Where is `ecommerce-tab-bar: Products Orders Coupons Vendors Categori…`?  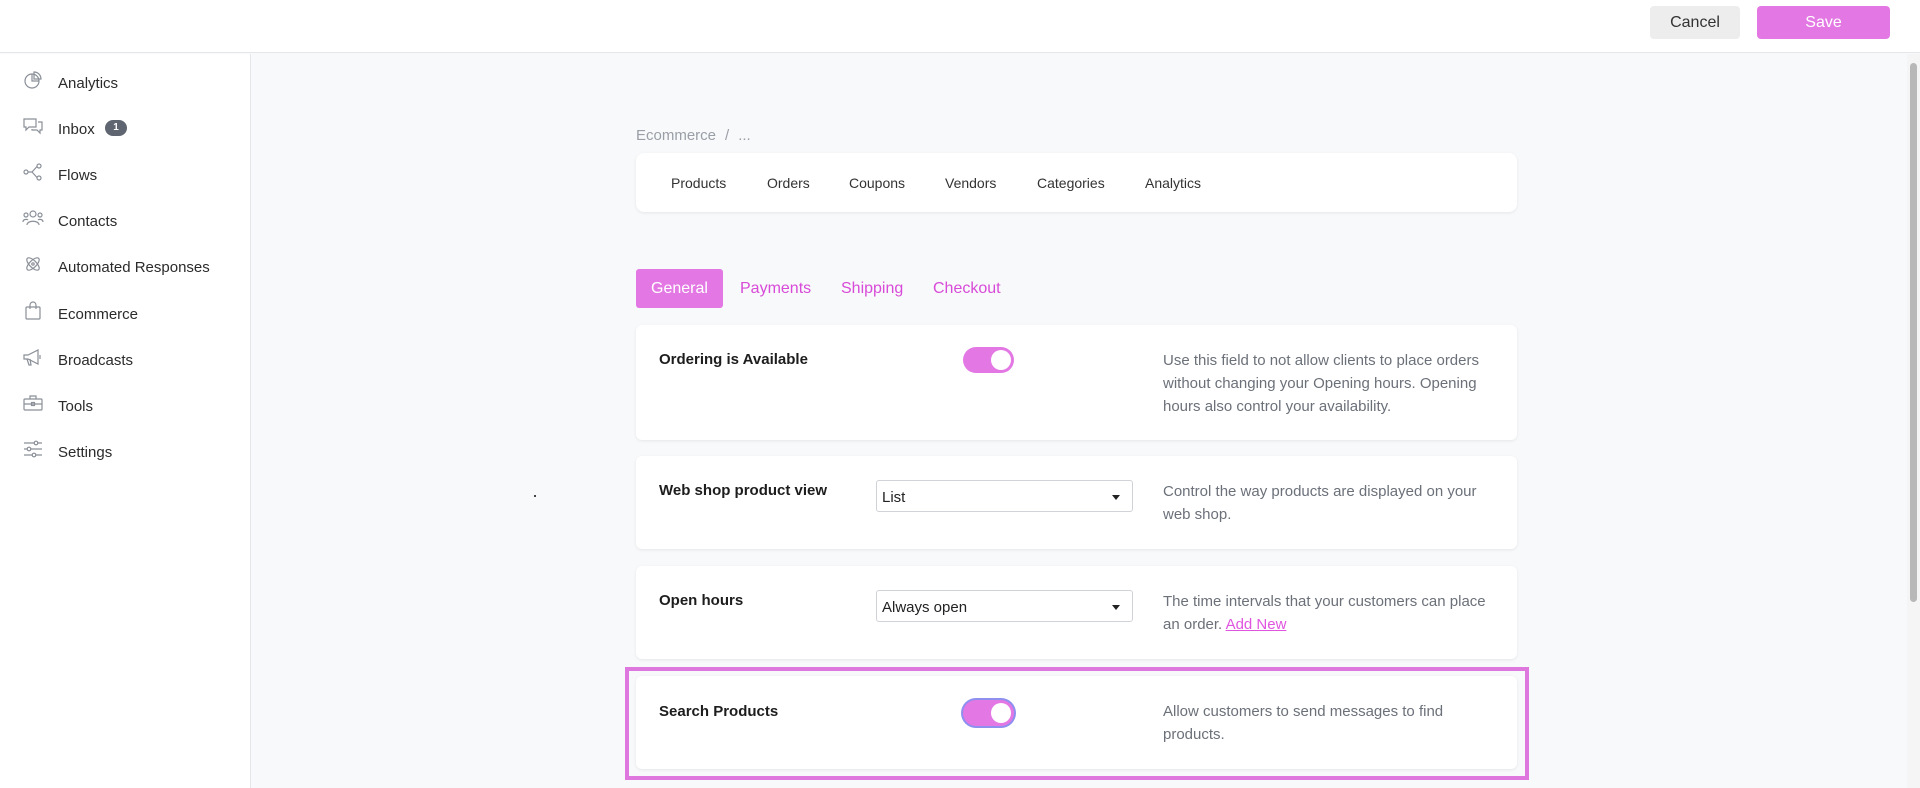
ecommerce-tab-bar: Products Orders Coupons Vendors Categori… is located at coordinates (1076, 182).